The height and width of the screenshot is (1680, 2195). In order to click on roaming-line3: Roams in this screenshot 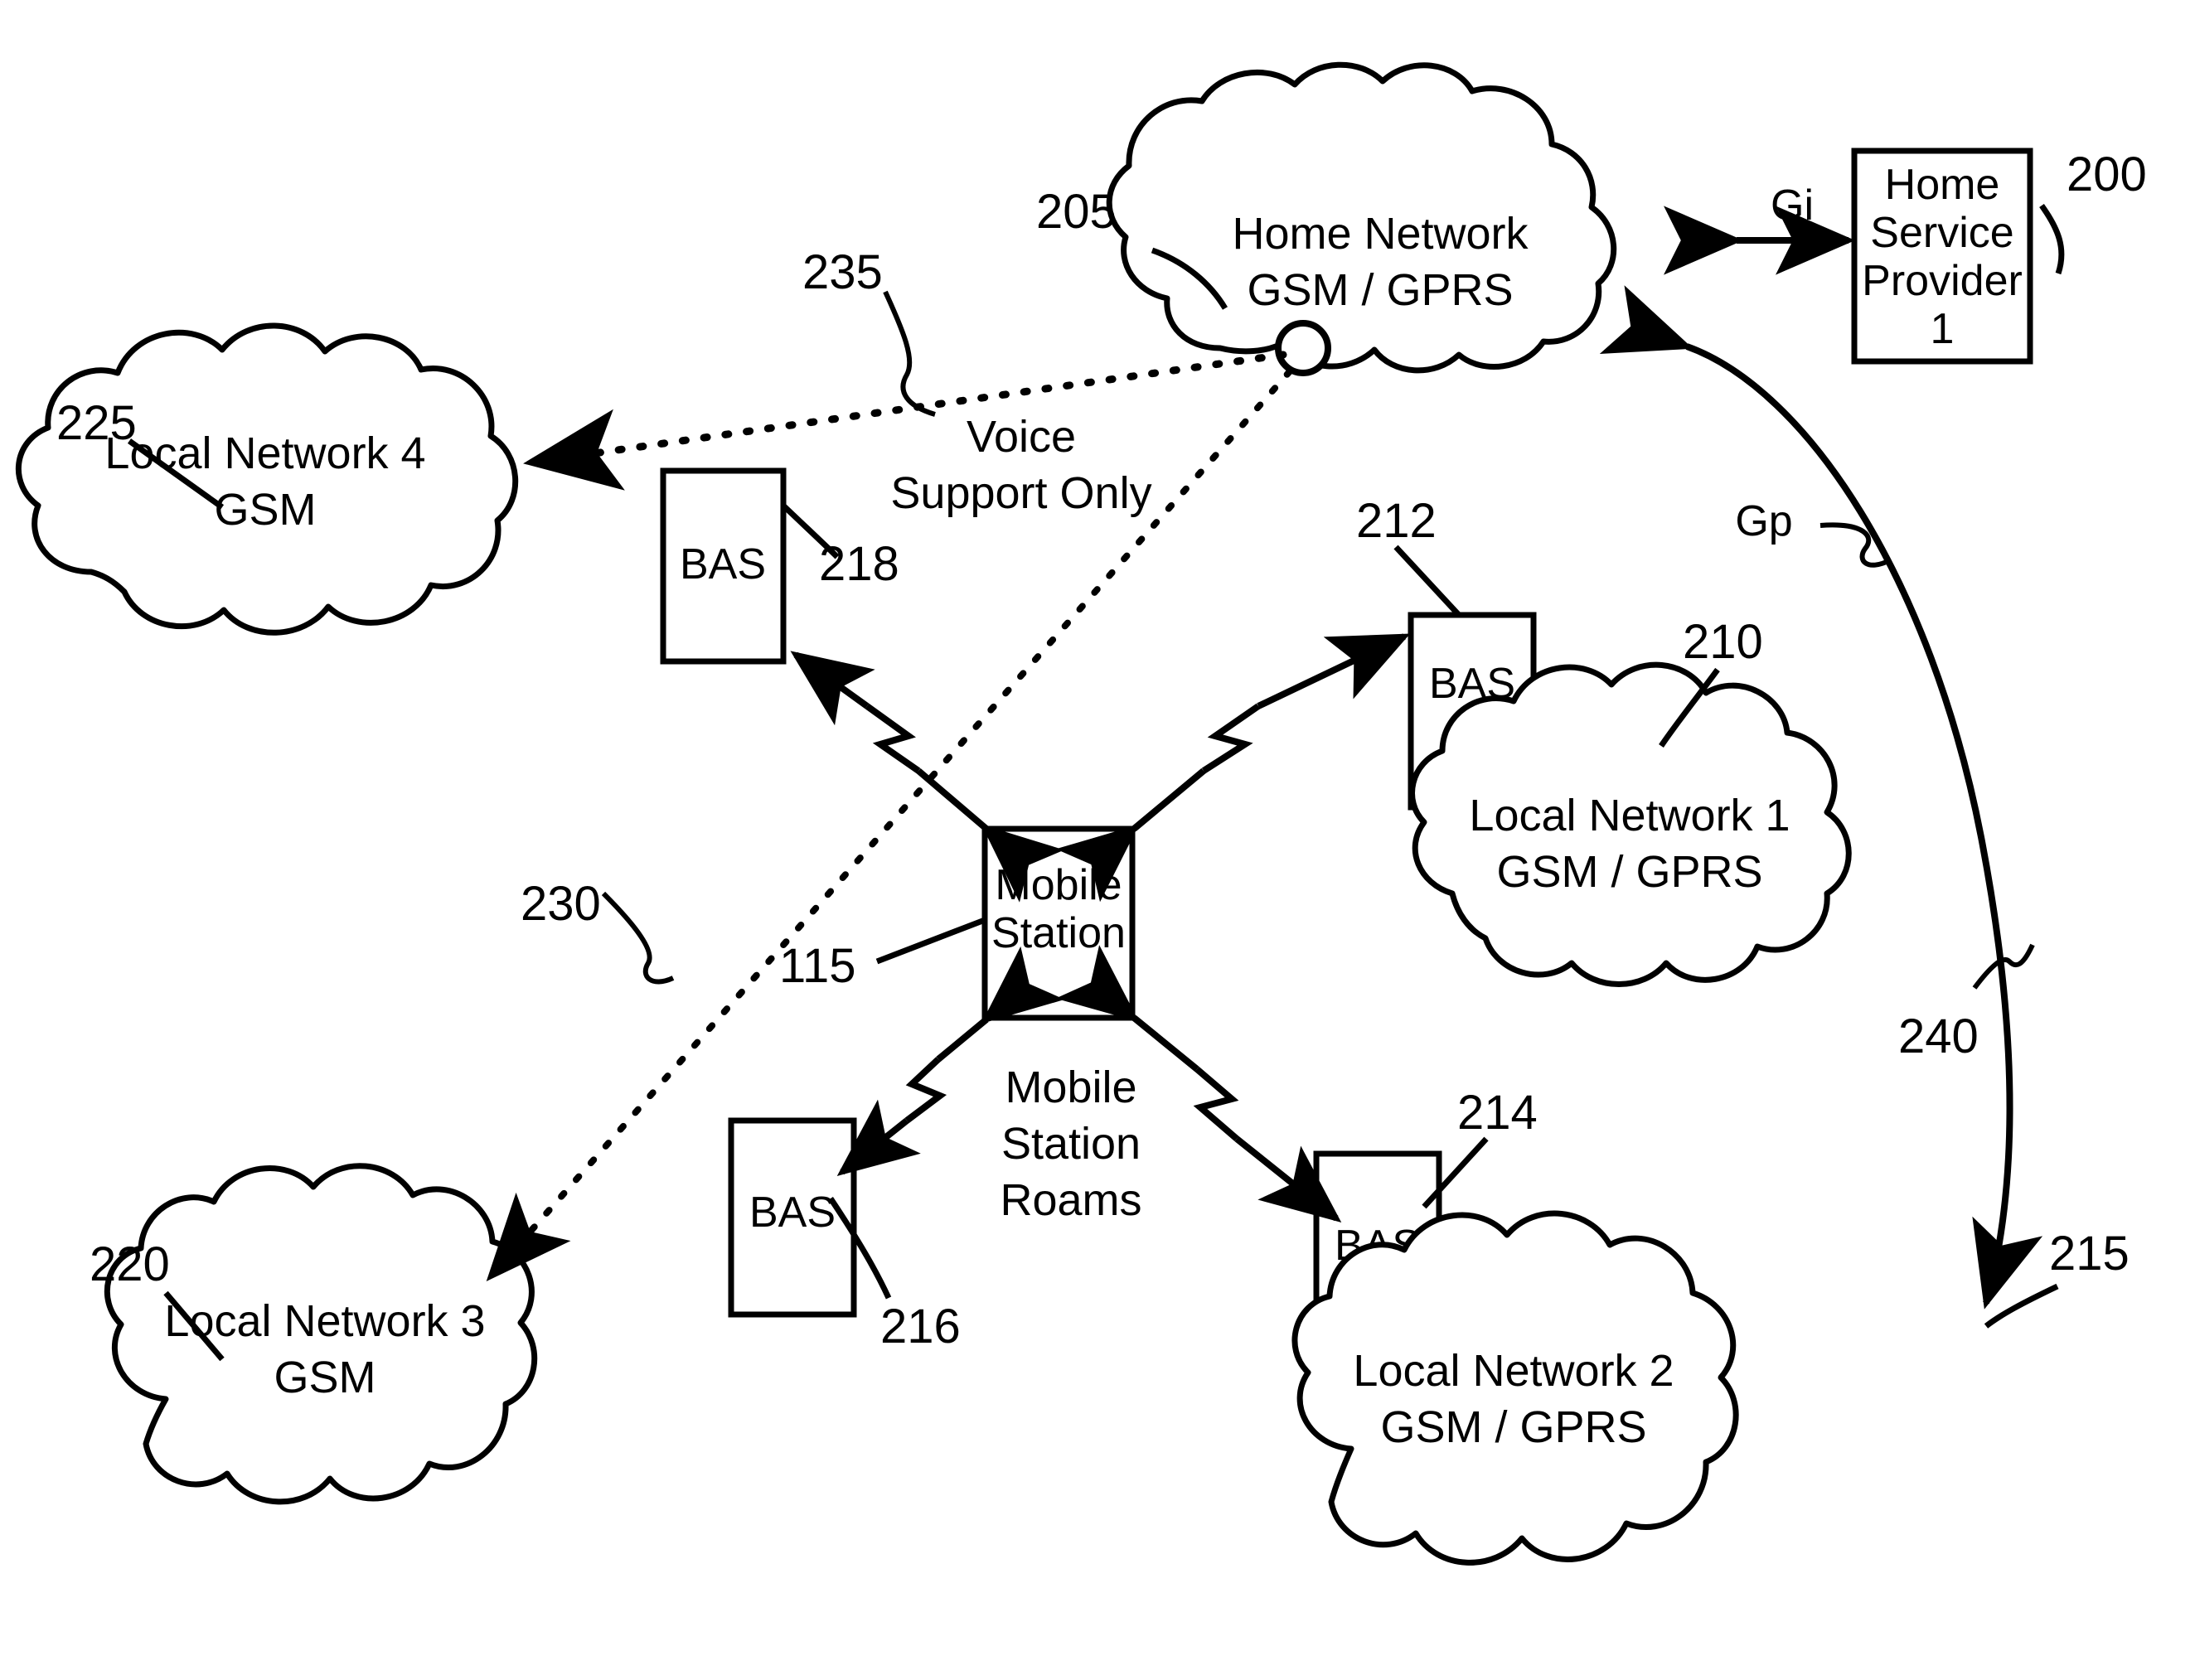, I will do `click(1070, 1200)`.